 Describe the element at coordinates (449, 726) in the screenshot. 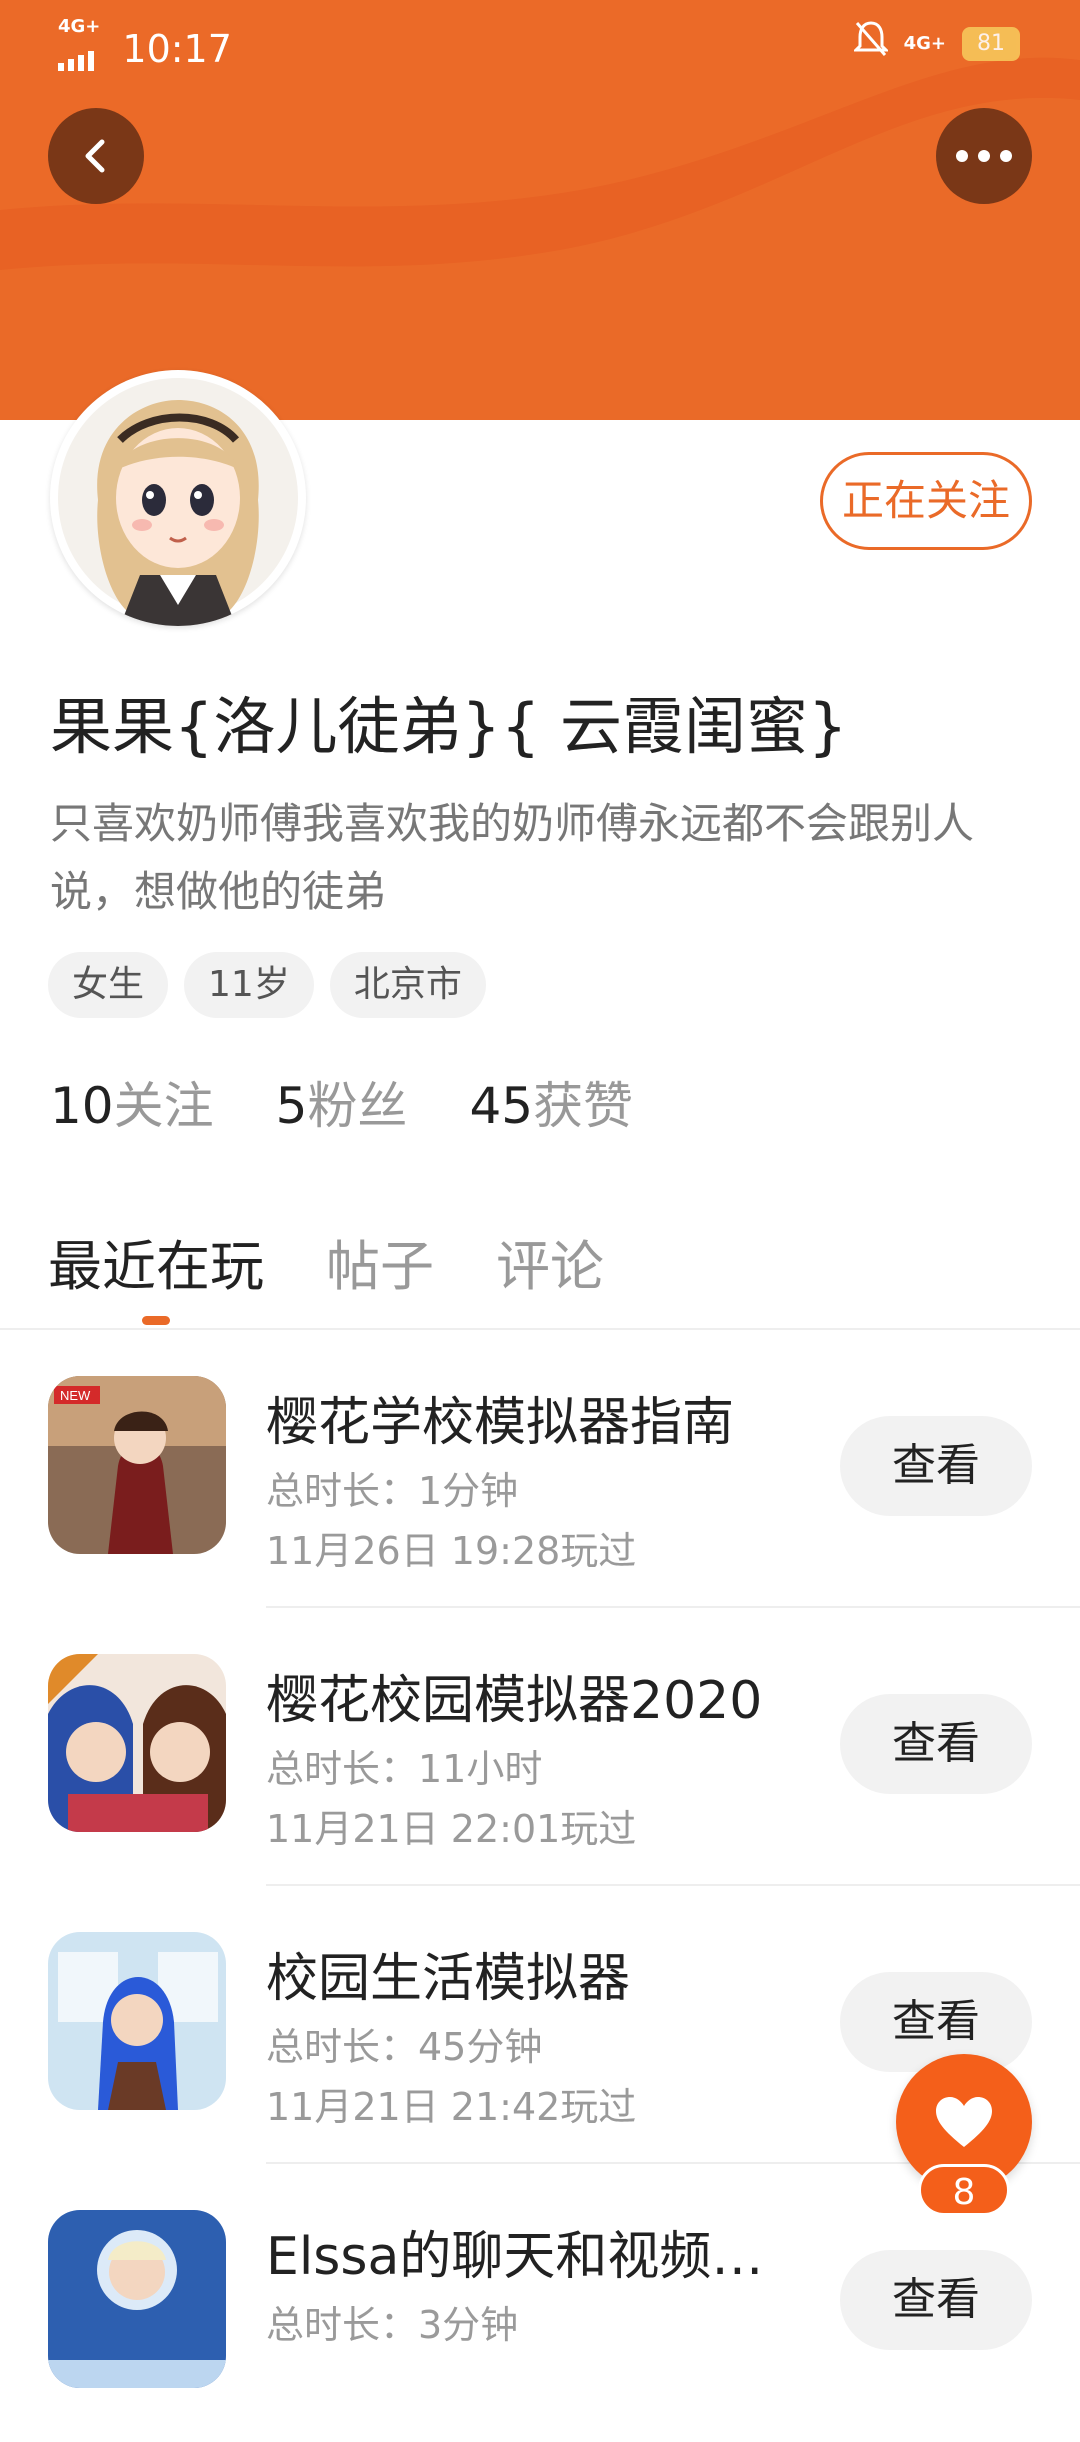

I see `profile-name: 果果{洛儿徒弟}{ 云霞闺蜜}` at that location.